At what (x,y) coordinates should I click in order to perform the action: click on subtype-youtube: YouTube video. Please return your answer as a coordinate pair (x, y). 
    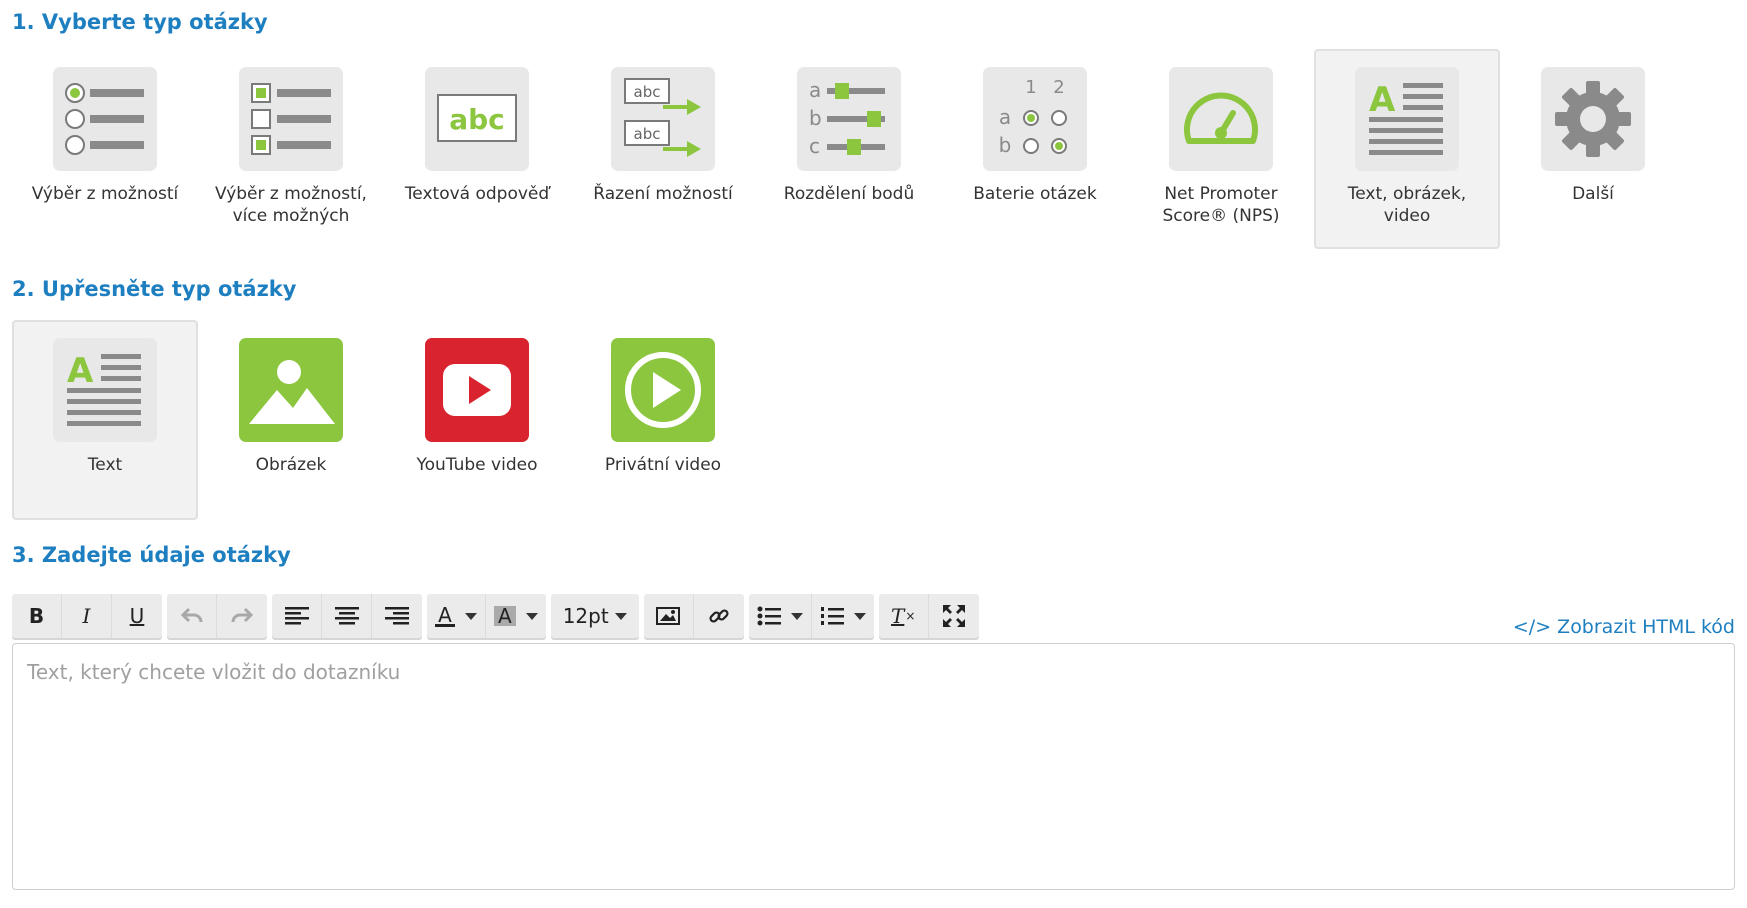
    Looking at the image, I should click on (477, 420).